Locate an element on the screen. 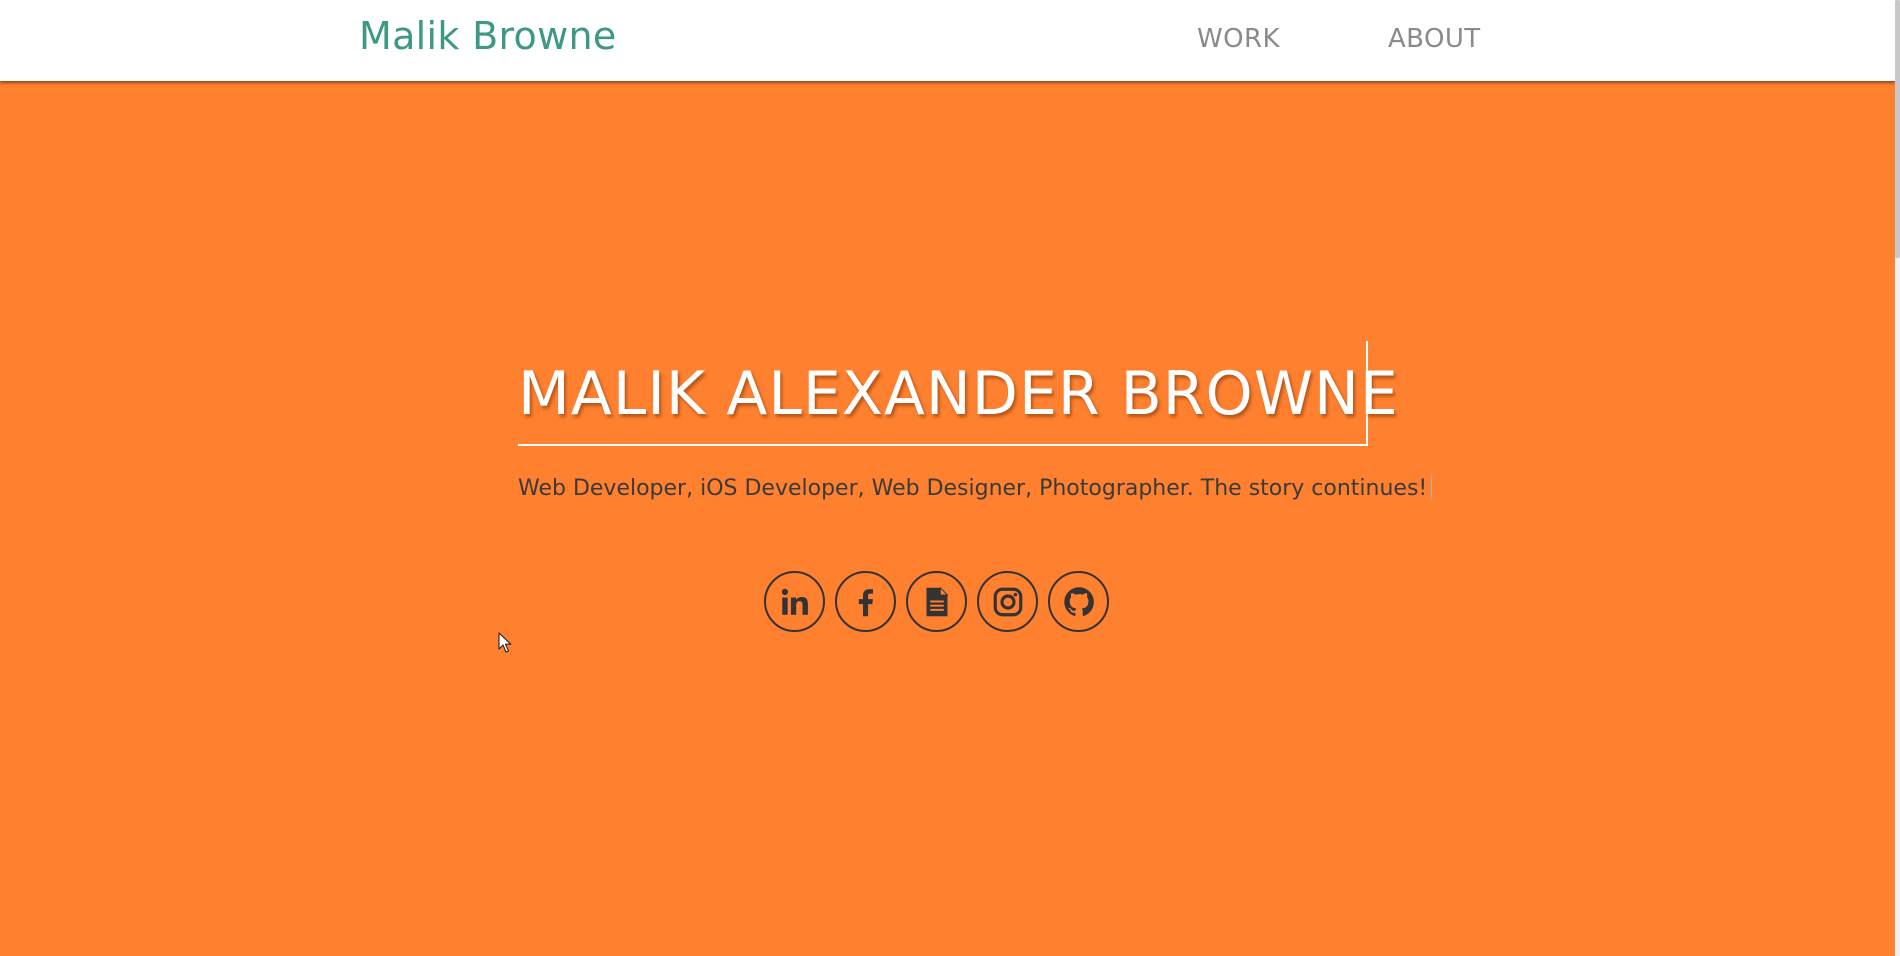 This screenshot has height=956, width=1900. brand-logo-link: Malik Browne is located at coordinates (488, 36).